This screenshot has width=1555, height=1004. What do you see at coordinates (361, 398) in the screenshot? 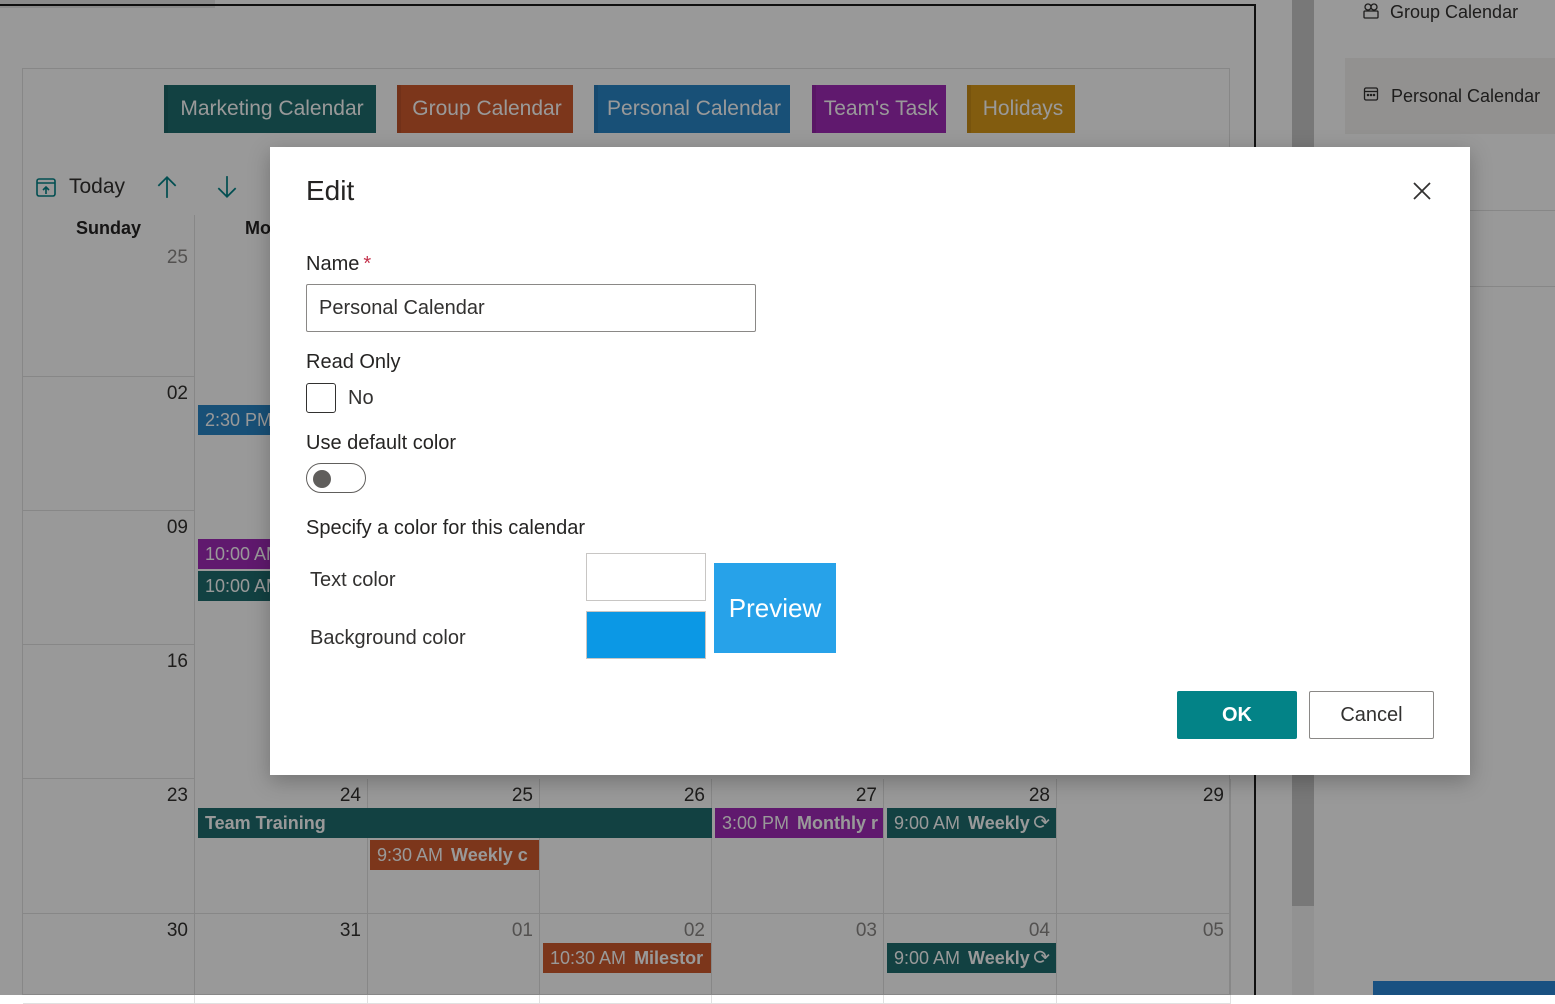
I see `read-only-value: No` at bounding box center [361, 398].